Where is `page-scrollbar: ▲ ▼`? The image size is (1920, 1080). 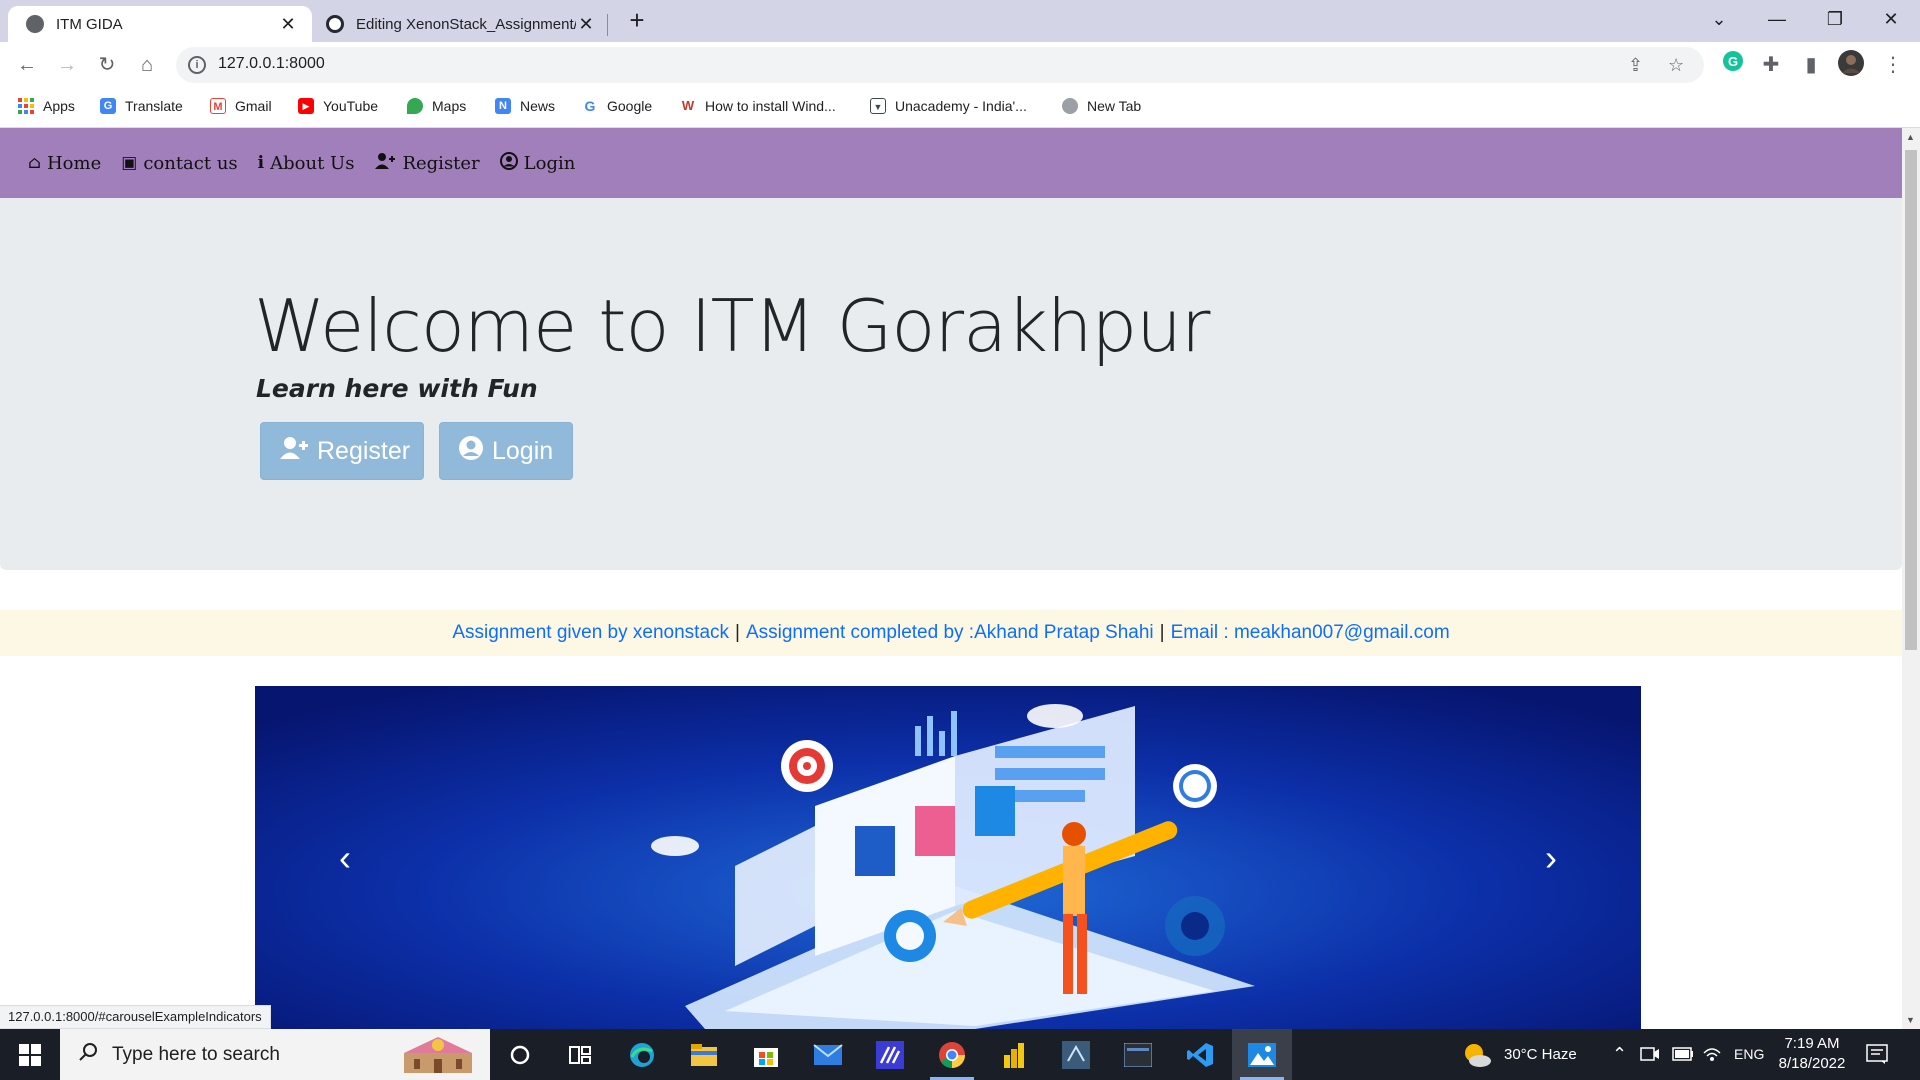 page-scrollbar: ▲ ▼ is located at coordinates (1911, 578).